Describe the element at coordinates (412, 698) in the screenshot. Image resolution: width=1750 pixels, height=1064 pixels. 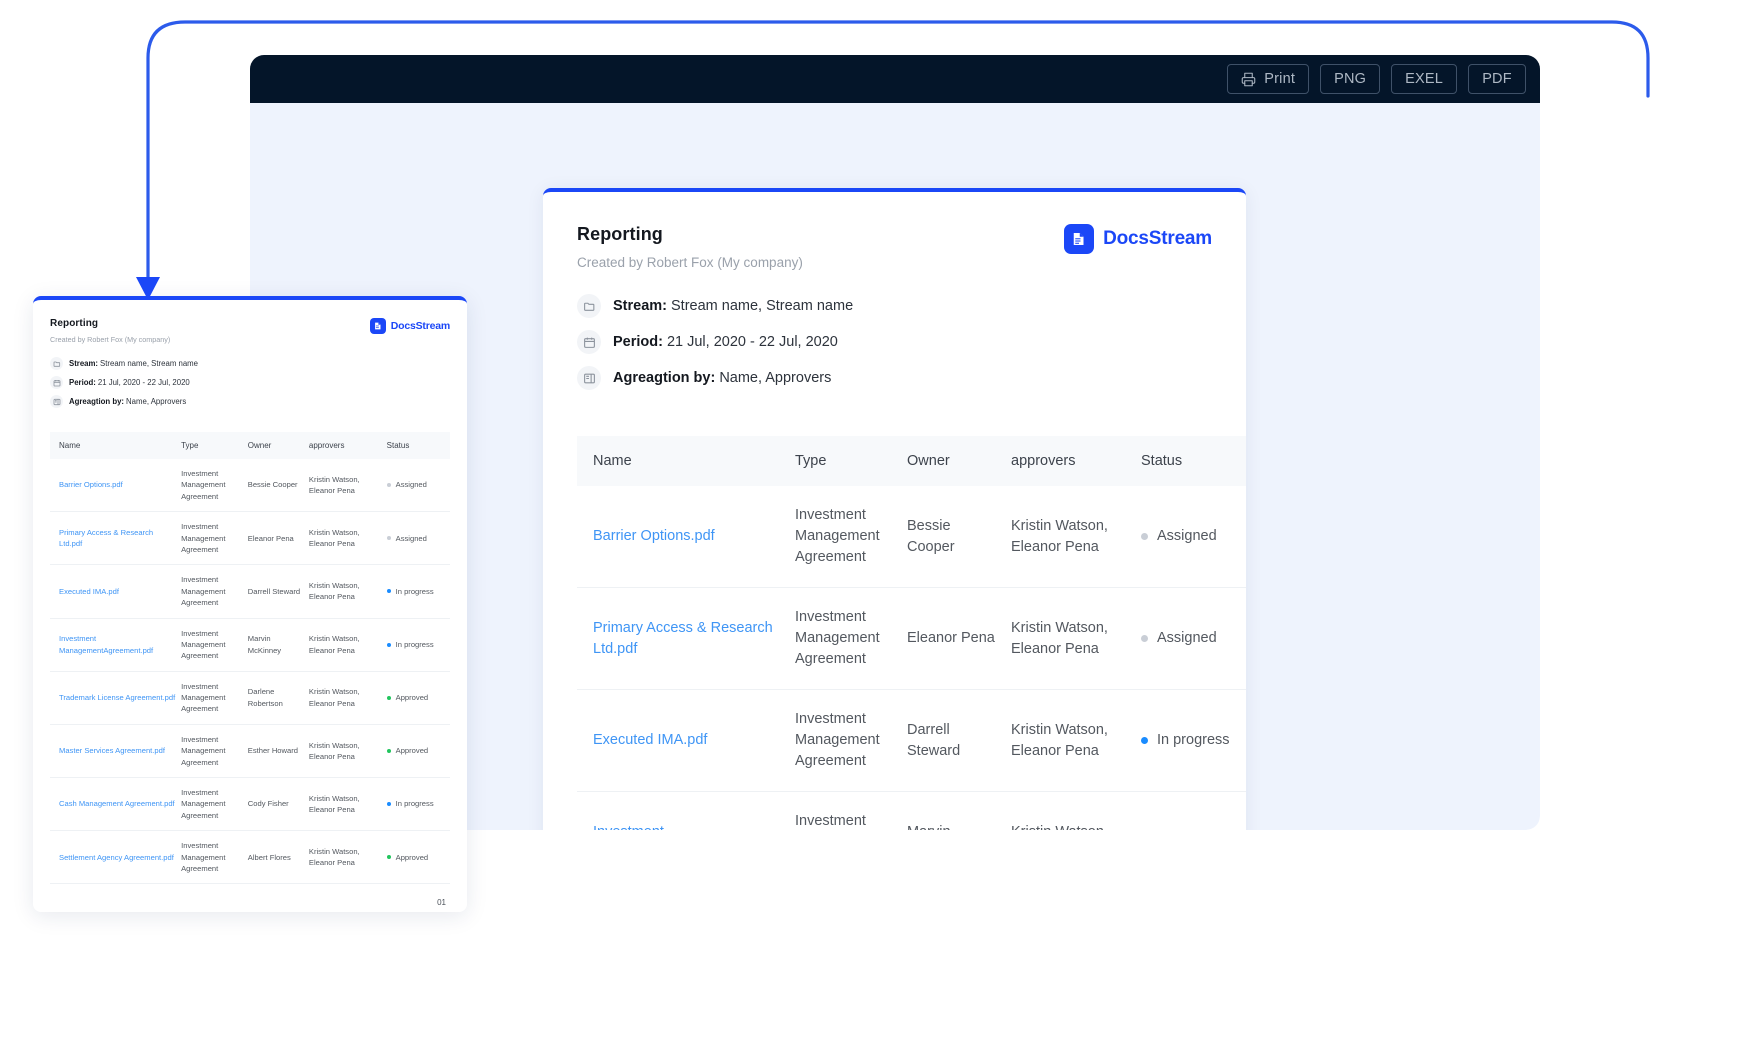
I see `status-label: Approved` at that location.